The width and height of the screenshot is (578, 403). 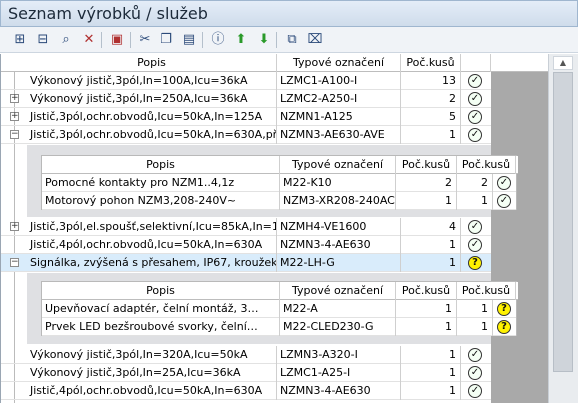 I want to click on sub-row-desc: Pomocné kontakty pro NZM1..4,1z, so click(x=161, y=183).